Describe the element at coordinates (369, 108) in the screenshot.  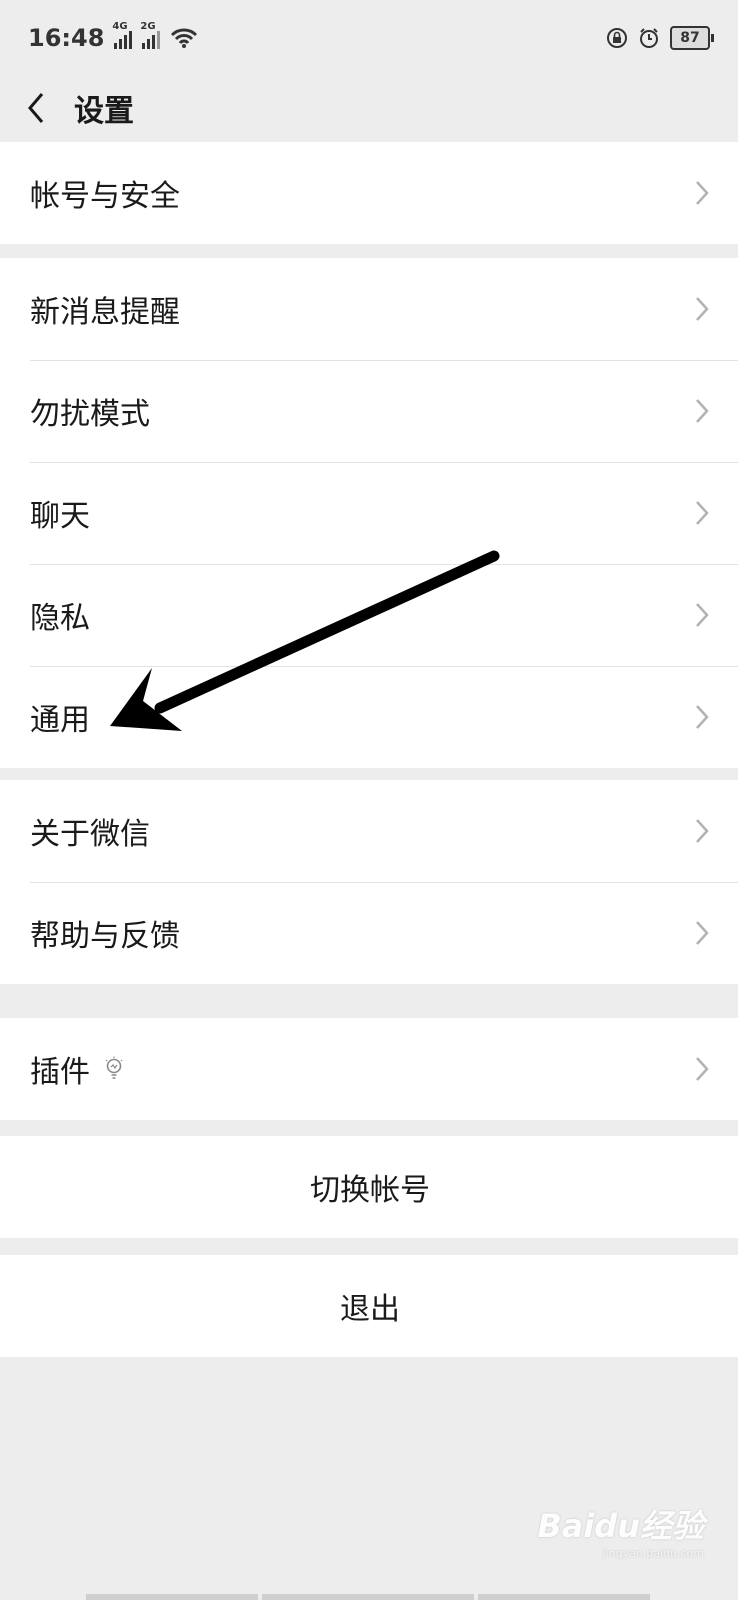
I see `nav-bar: 设置` at that location.